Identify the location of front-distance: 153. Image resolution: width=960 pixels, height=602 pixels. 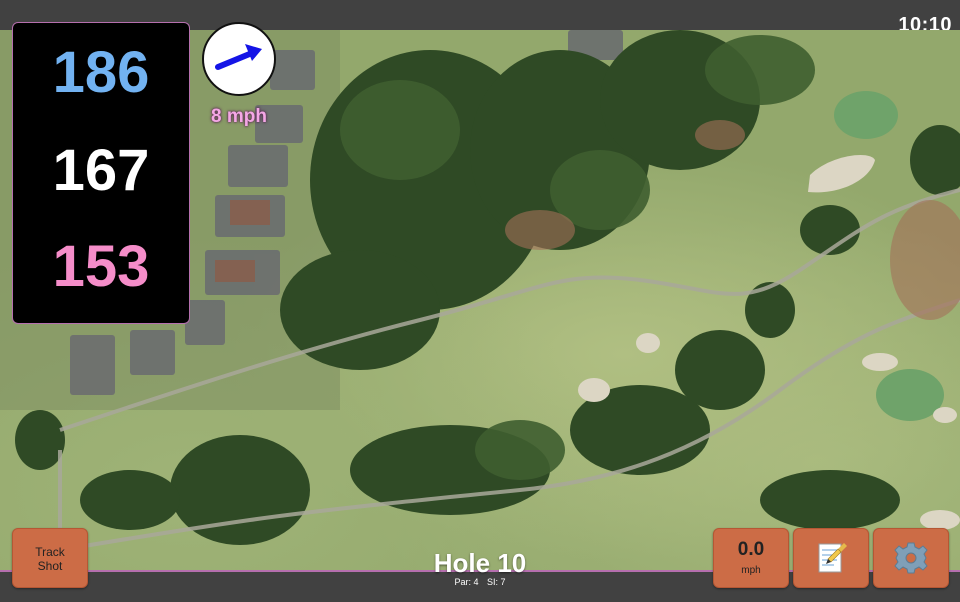
(101, 266).